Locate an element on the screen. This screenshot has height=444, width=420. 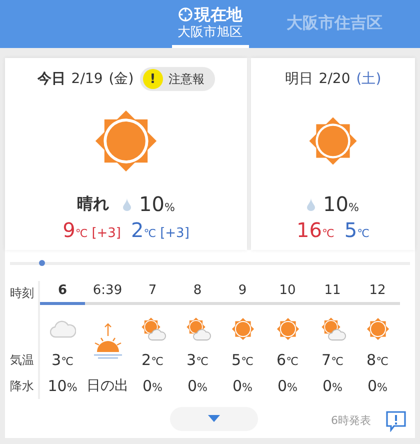
day-label: 明日 is located at coordinates (298, 79).